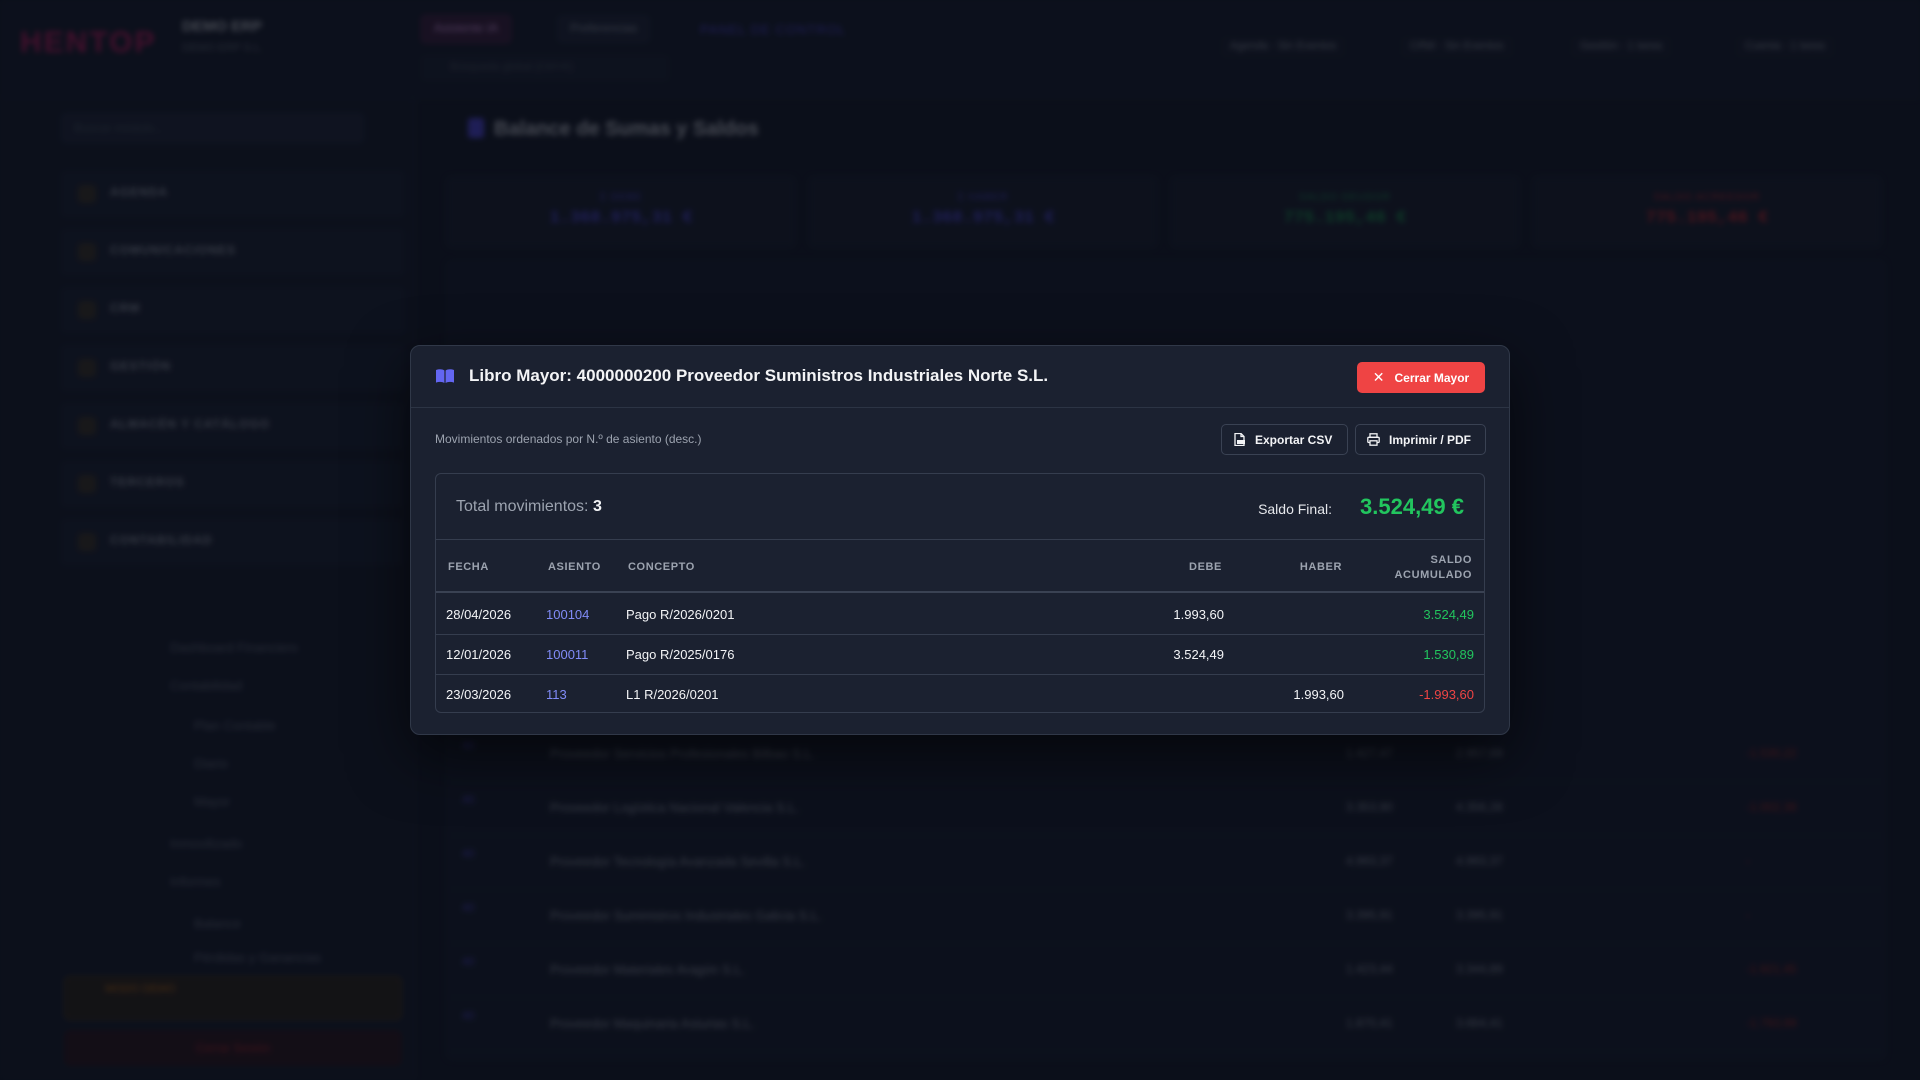  I want to click on close-ledger-label: Cerrar Mayor, so click(1432, 377).